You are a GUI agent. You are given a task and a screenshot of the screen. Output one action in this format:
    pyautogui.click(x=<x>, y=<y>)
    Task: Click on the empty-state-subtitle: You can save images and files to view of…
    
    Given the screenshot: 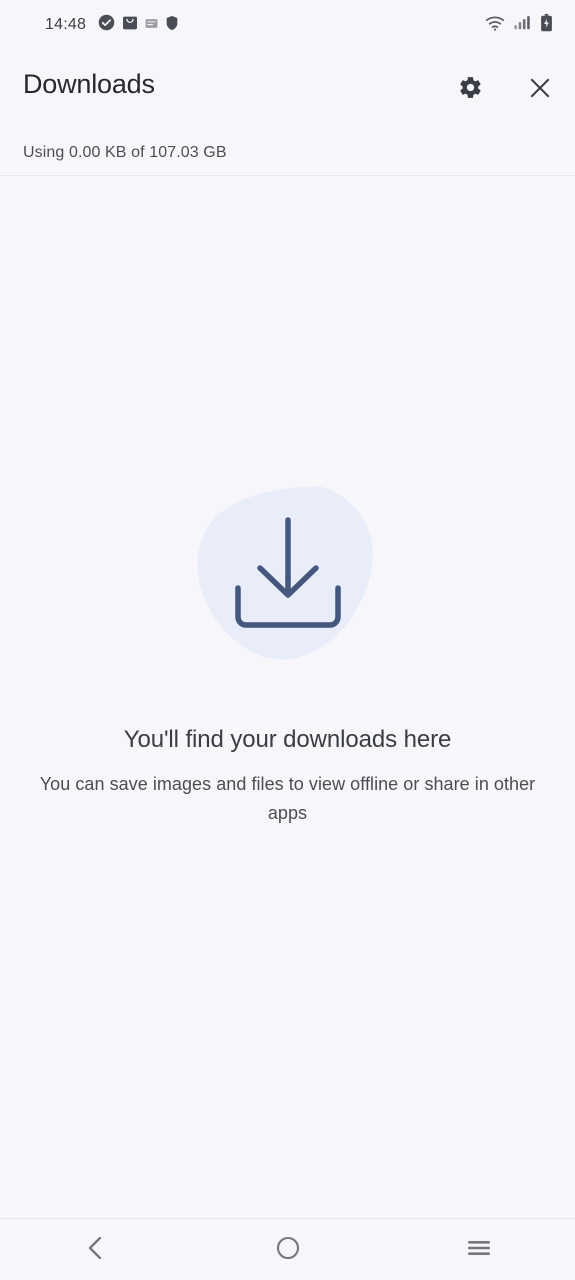 What is the action you would take?
    pyautogui.click(x=287, y=798)
    